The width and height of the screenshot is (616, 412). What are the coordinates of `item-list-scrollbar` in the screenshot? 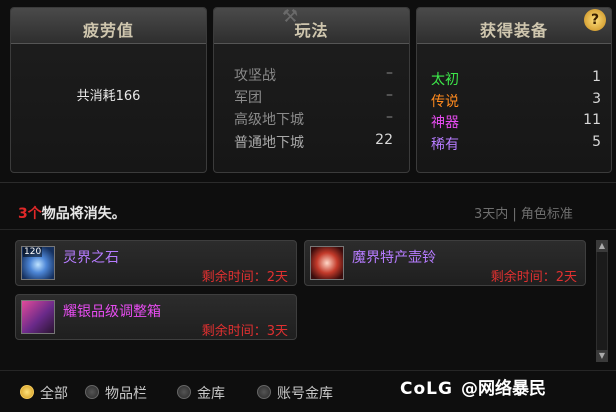 It's located at (602, 301).